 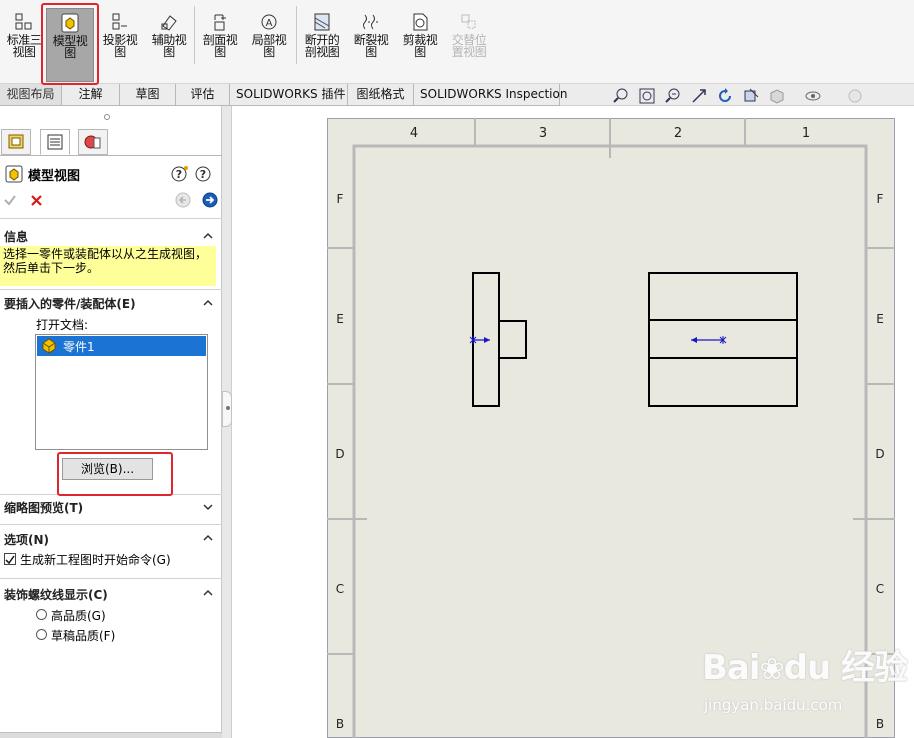 What do you see at coordinates (420, 22) in the screenshot?
I see `crop-view-icon` at bounding box center [420, 22].